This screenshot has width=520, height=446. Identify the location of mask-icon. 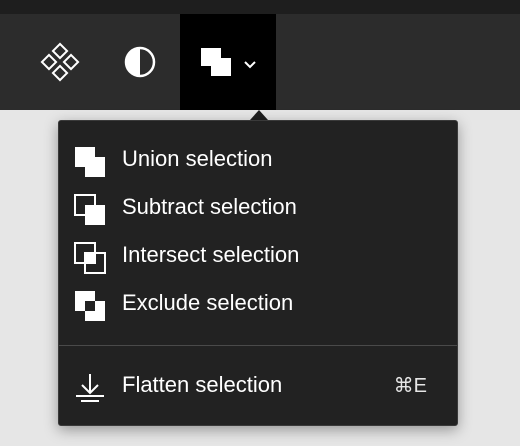
(140, 62).